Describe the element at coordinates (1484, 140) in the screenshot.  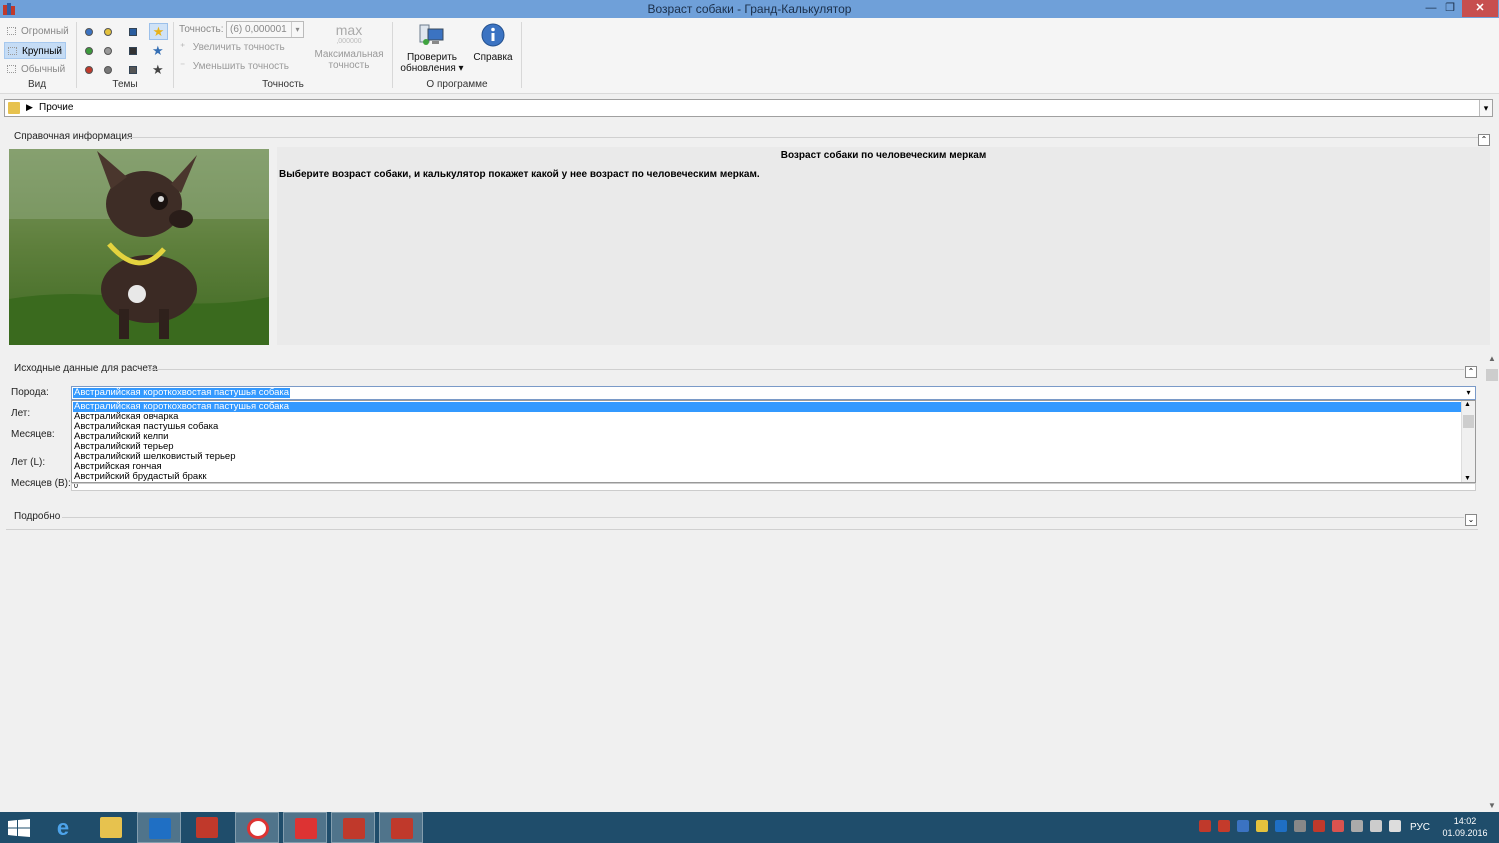
I see `collapse-reference-button: ⌃` at that location.